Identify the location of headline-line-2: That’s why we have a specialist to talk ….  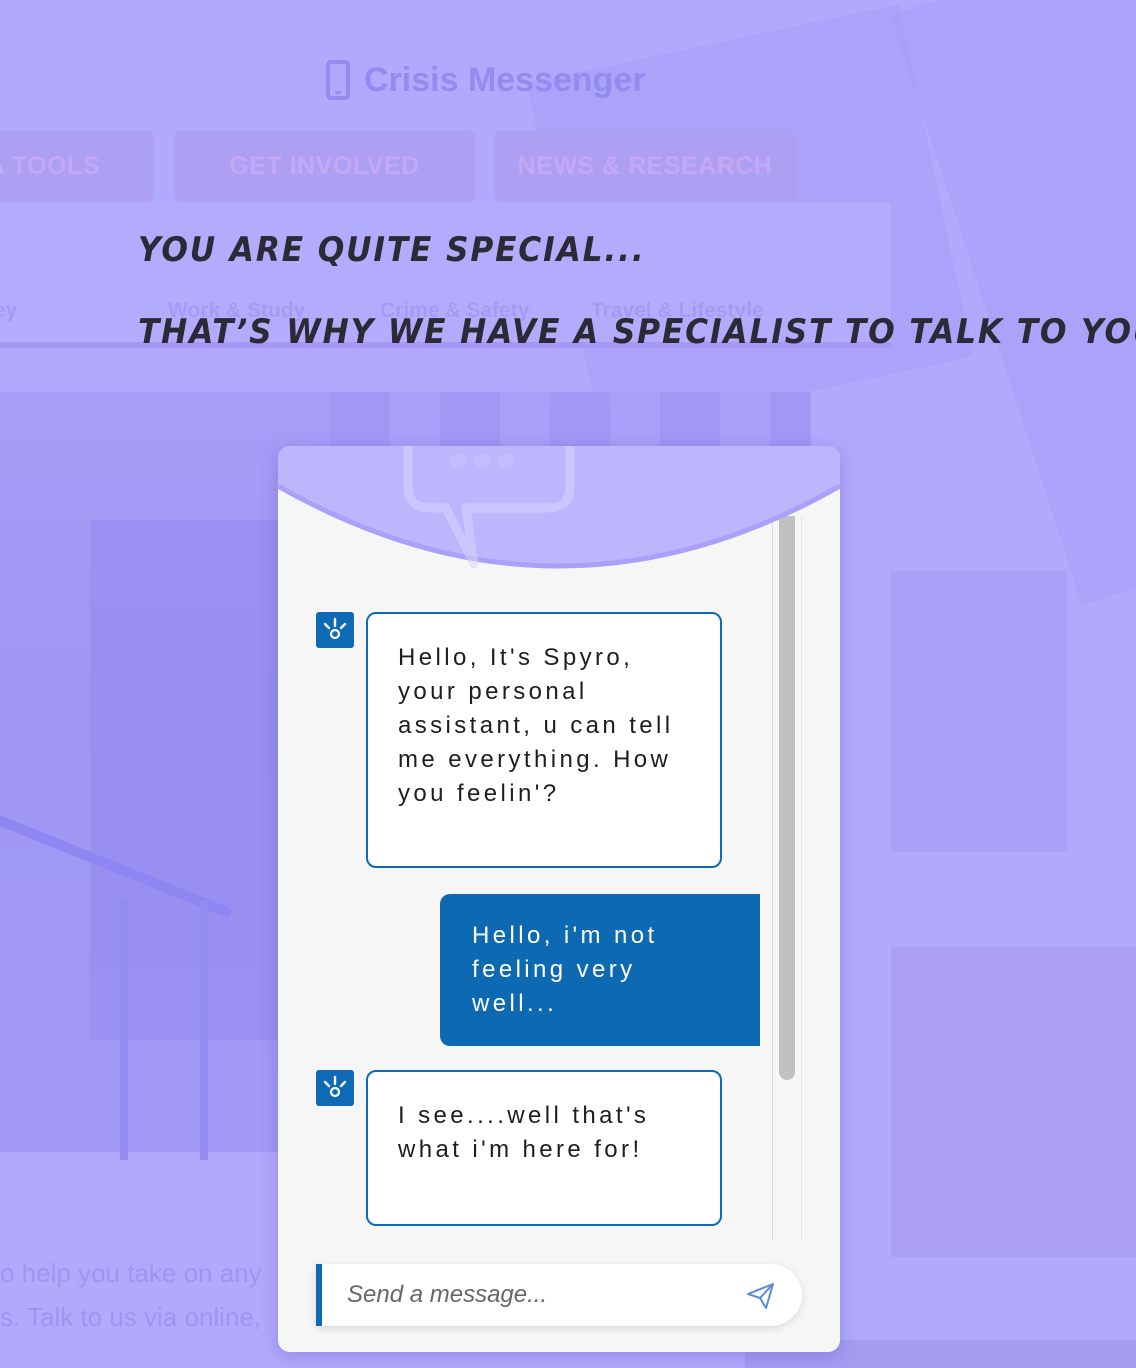
(637, 332).